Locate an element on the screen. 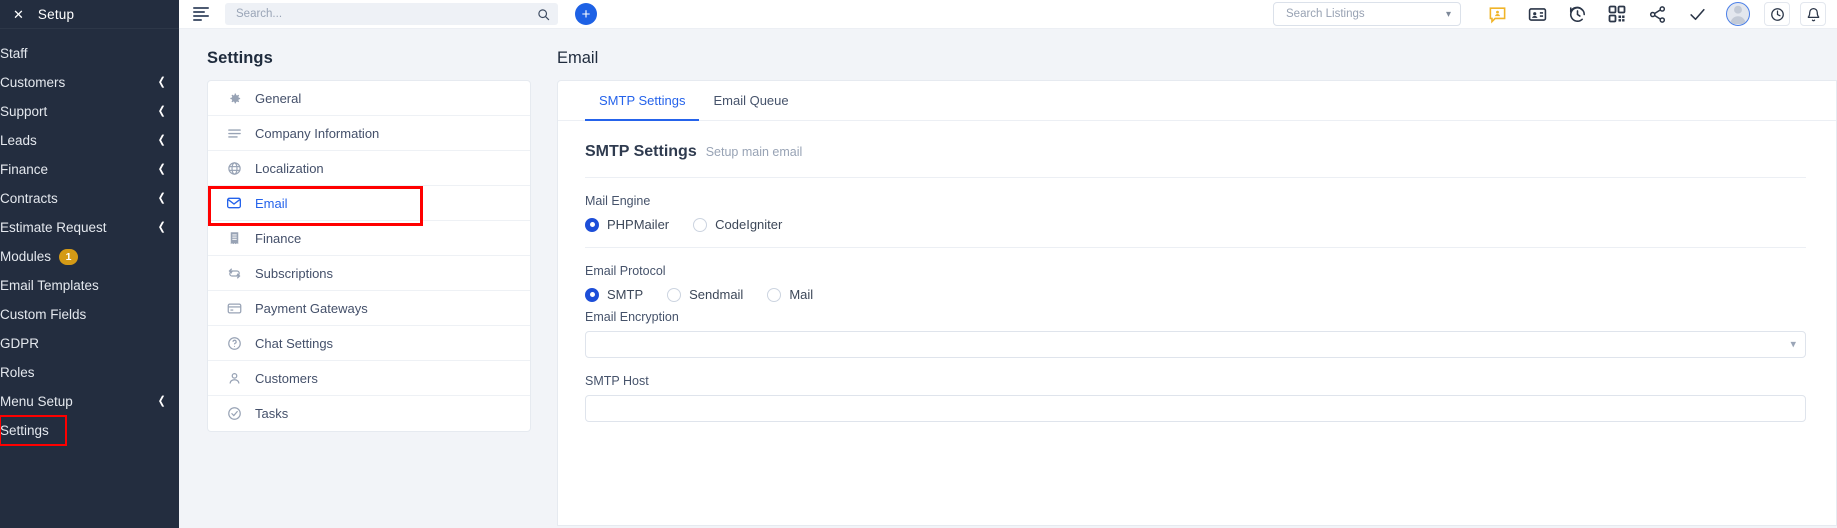 The image size is (1837, 528). sidebar-item-label: Email Templates is located at coordinates (49, 285).